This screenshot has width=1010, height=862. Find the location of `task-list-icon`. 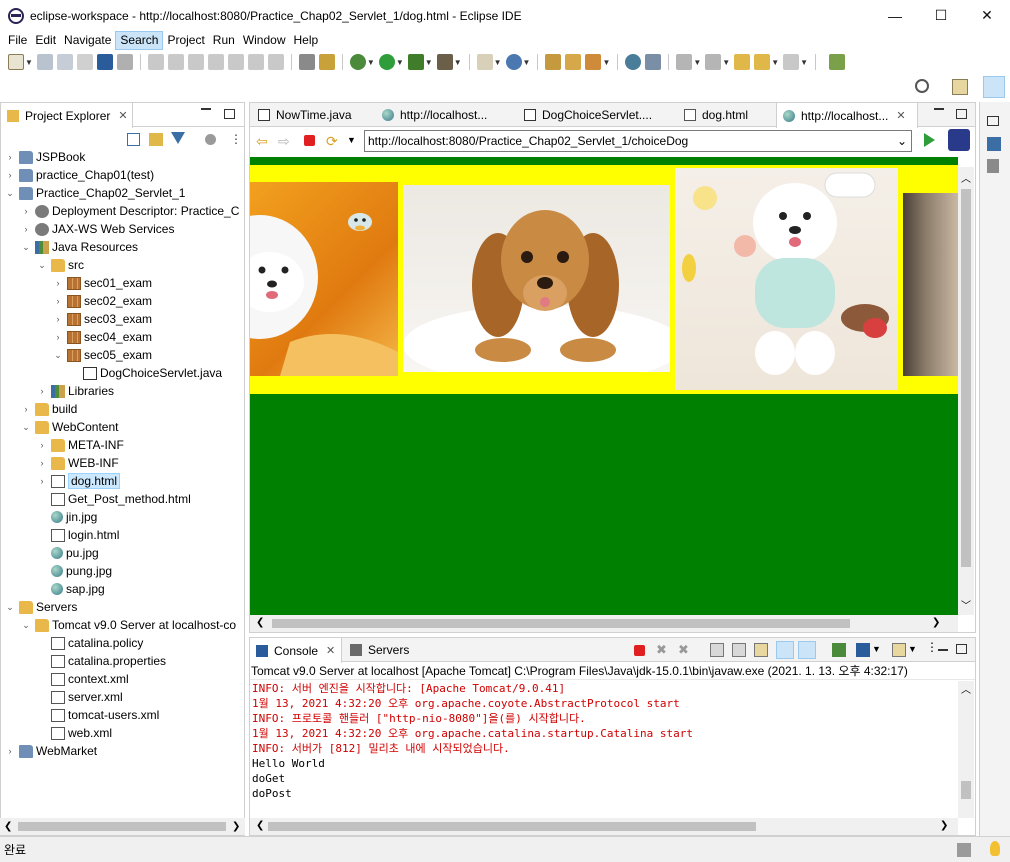

task-list-icon is located at coordinates (993, 166).